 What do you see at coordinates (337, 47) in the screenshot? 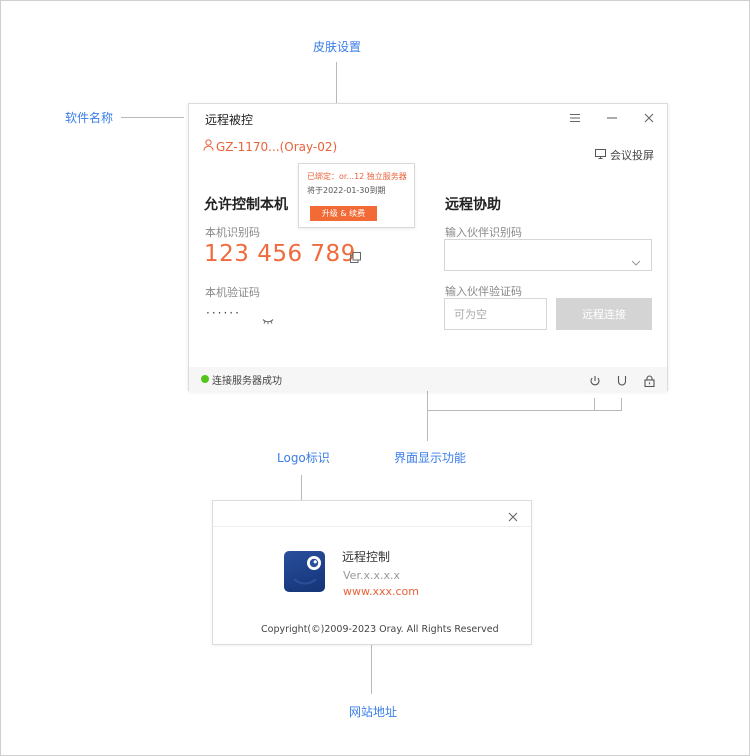
I see `annotation-skin-settings: 皮肤设置` at bounding box center [337, 47].